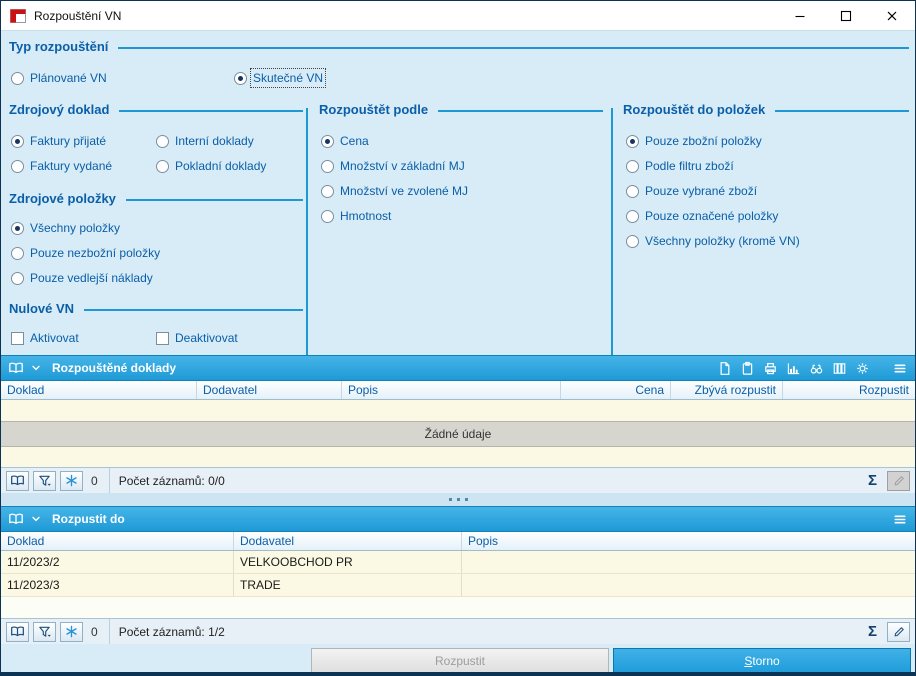 This screenshot has height=676, width=916. Describe the element at coordinates (393, 166) in the screenshot. I see `radio-mnozstvi-zakladni-mj: Množství v základní MJ` at that location.